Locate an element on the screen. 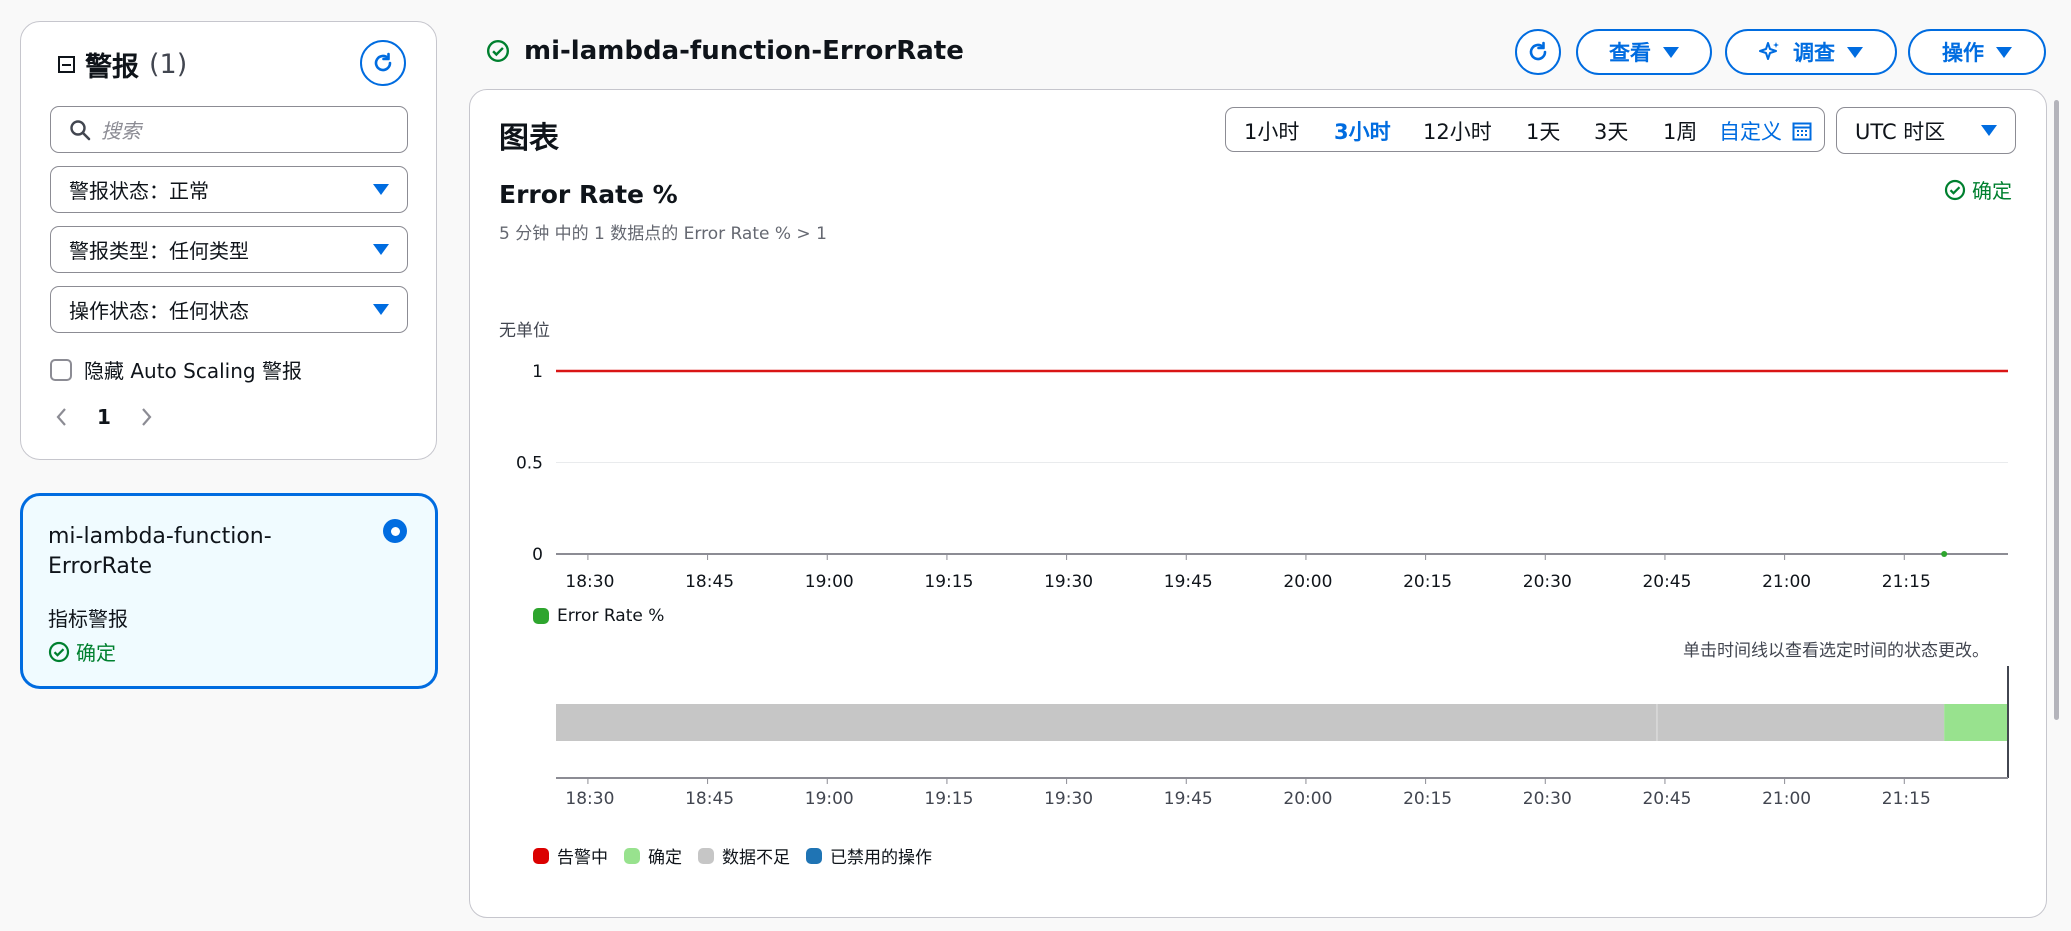 Image resolution: width=2071 pixels, height=931 pixels. hide-autoscaling-toggle: 隐藏 Auto Scaling 警报 is located at coordinates (176, 369).